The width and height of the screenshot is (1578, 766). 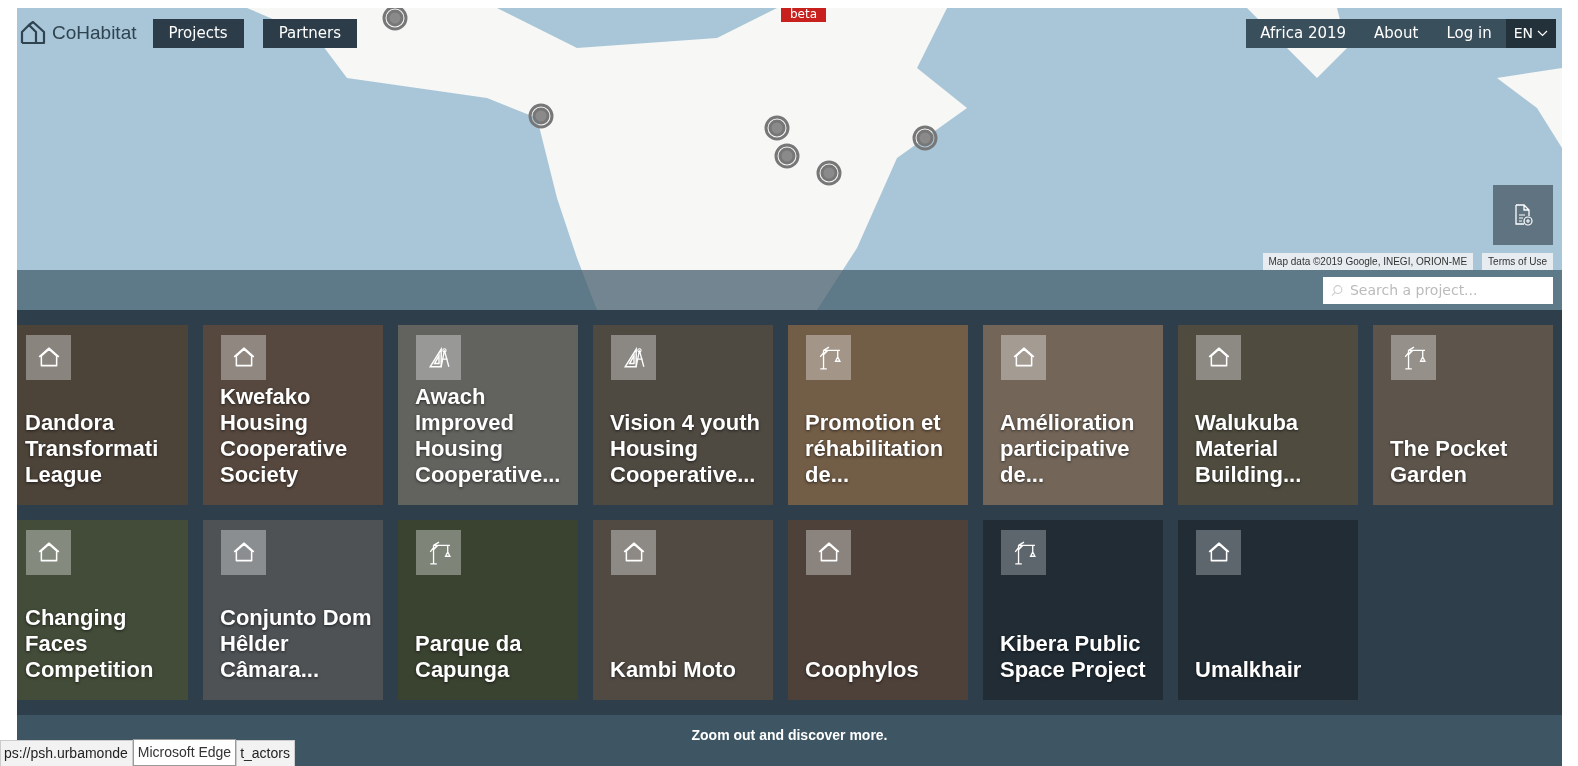 What do you see at coordinates (1073, 610) in the screenshot?
I see `project-tile: Kibera Public Space Project` at bounding box center [1073, 610].